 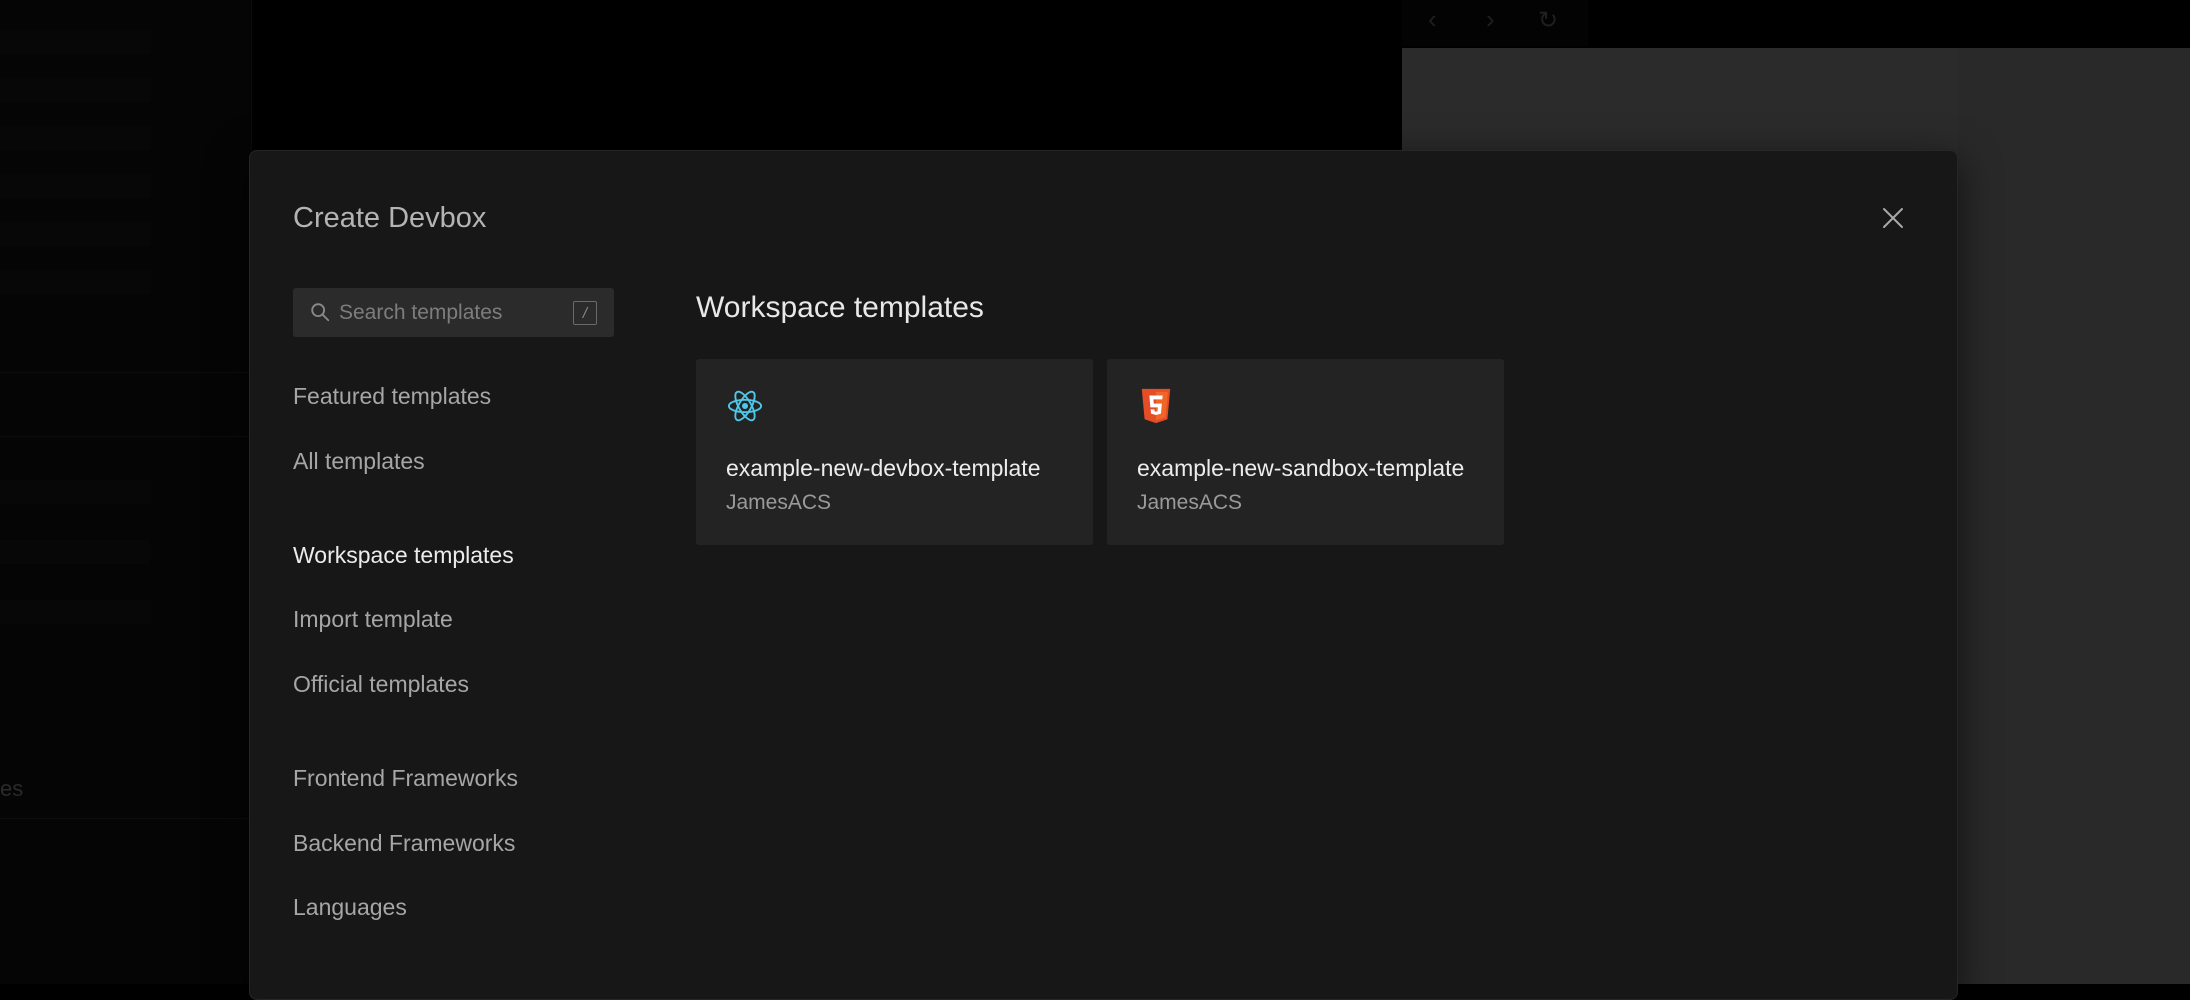 What do you see at coordinates (1156, 406) in the screenshot?
I see `html5-icon` at bounding box center [1156, 406].